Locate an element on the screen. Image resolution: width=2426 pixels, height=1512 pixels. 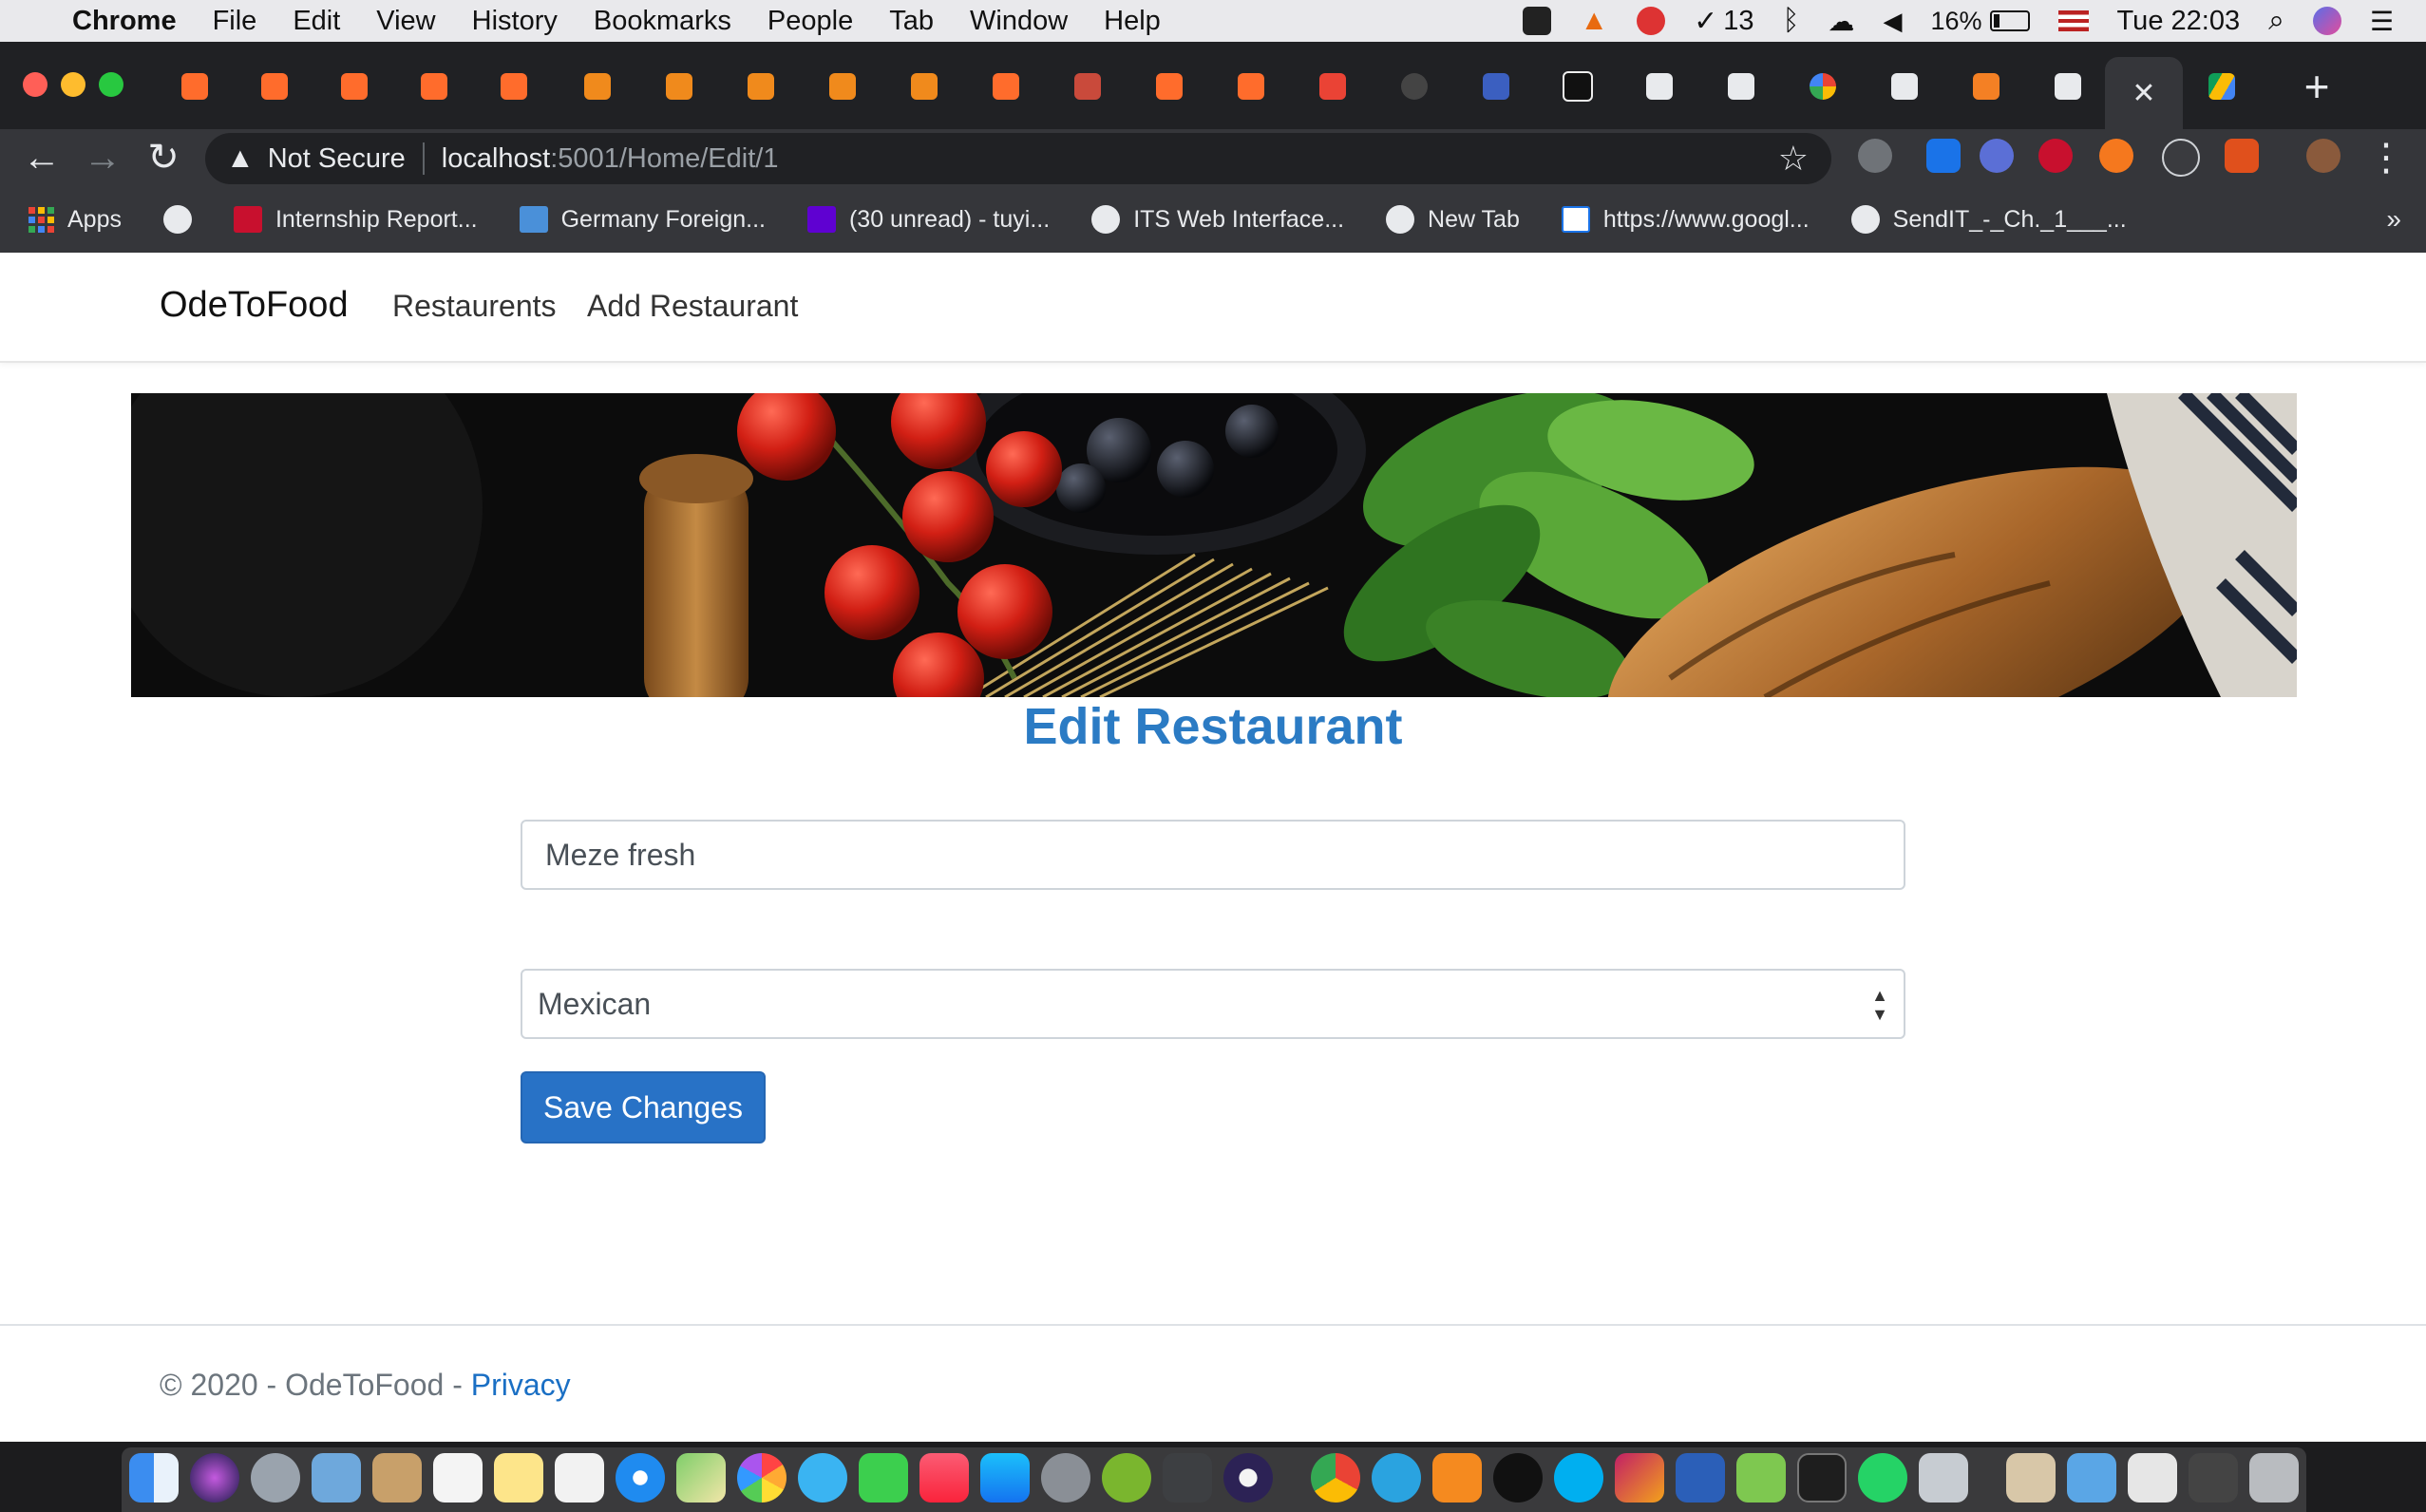
image-capture-icon is located at coordinates (1943, 1478).